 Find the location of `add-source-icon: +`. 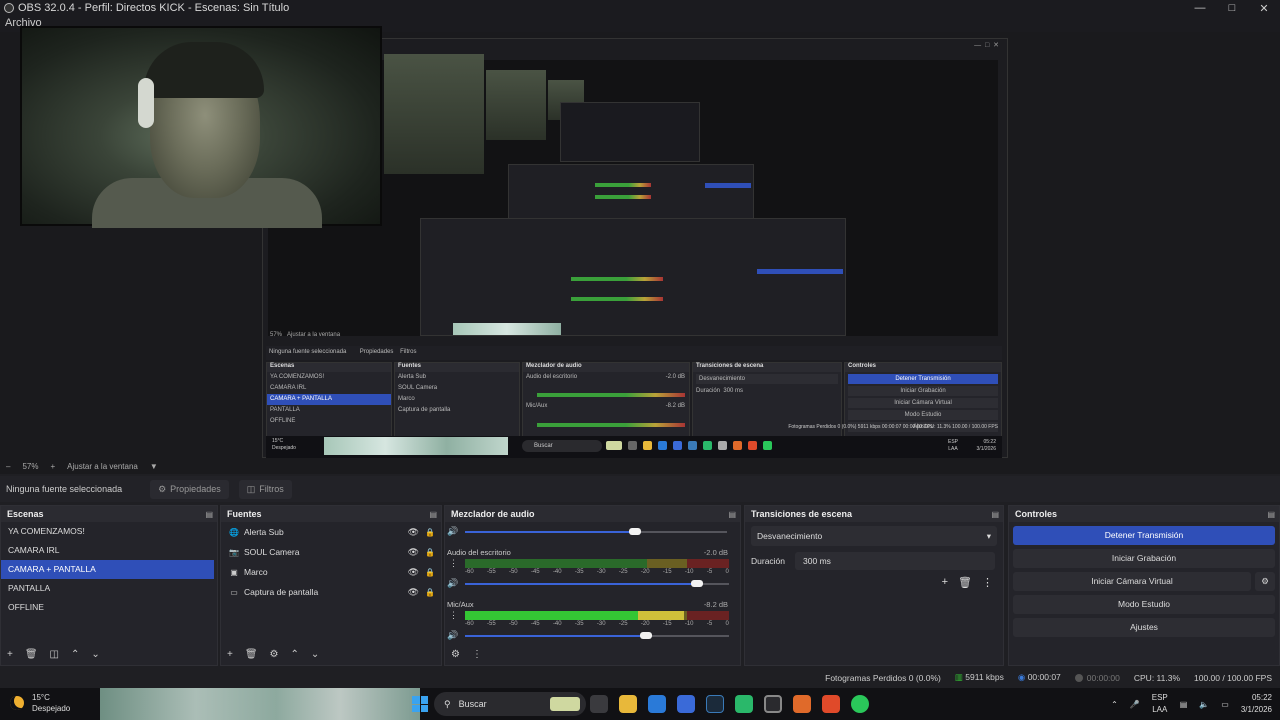

add-source-icon: + is located at coordinates (230, 654).